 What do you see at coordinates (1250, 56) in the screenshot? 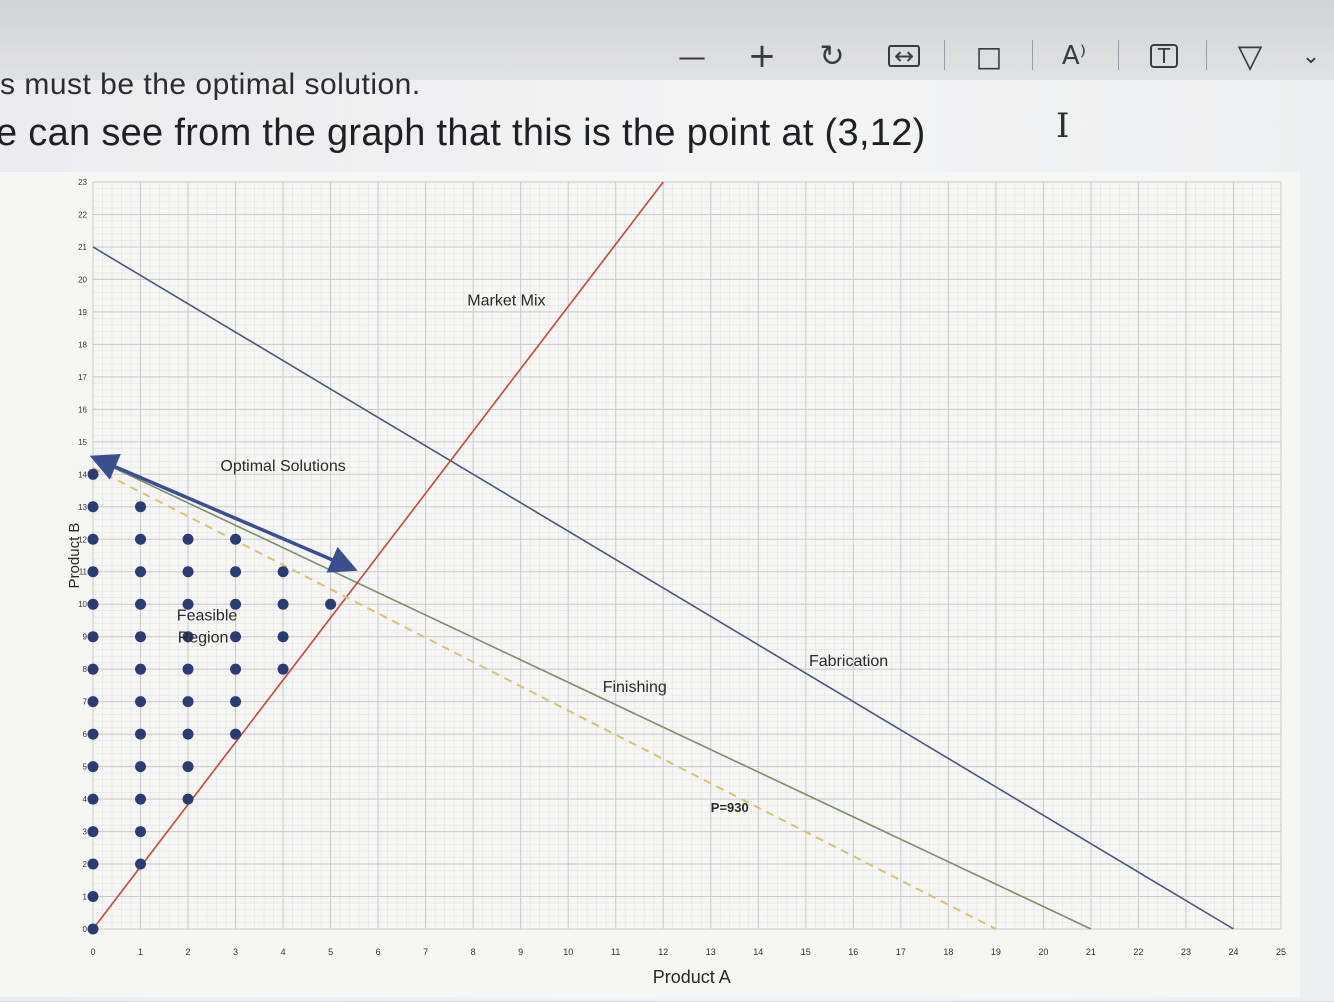
I see `highlight-icon: ▽` at bounding box center [1250, 56].